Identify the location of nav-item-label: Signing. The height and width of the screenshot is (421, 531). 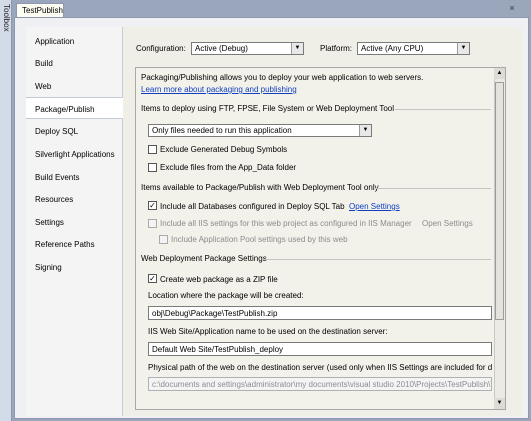
(48, 267).